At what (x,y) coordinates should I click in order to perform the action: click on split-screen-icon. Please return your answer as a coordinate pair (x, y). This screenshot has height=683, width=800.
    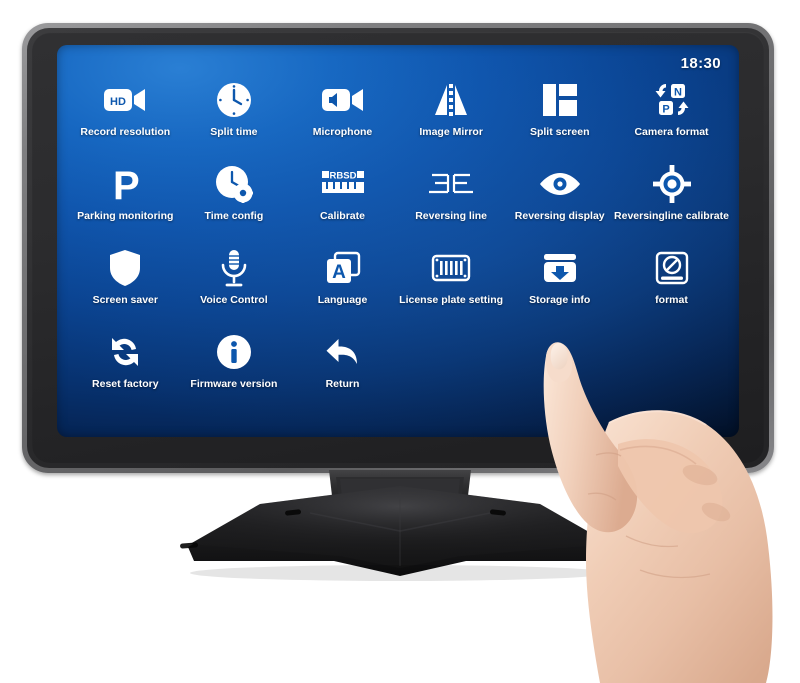
    Looking at the image, I should click on (560, 100).